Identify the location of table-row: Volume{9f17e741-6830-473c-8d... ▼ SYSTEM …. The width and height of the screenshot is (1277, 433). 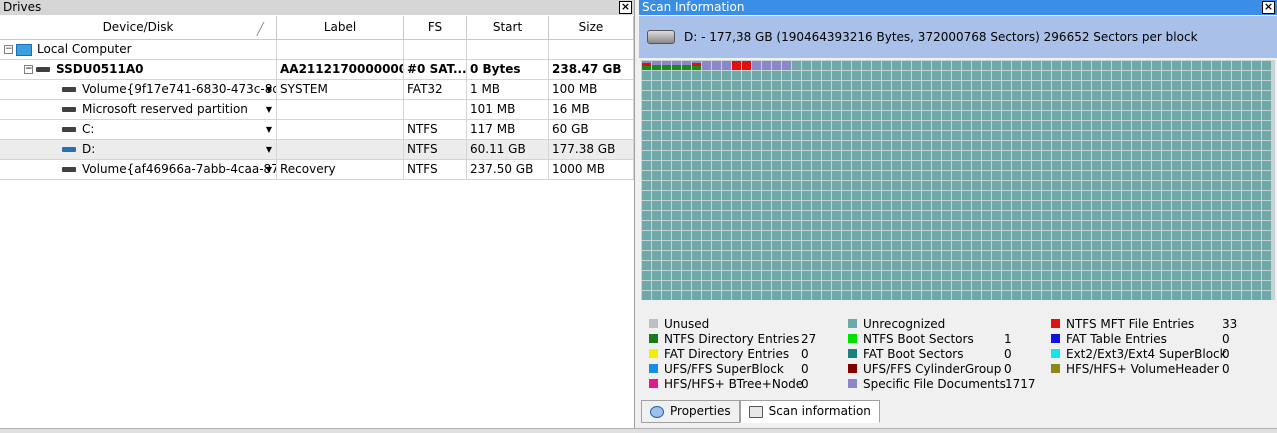
(317, 90).